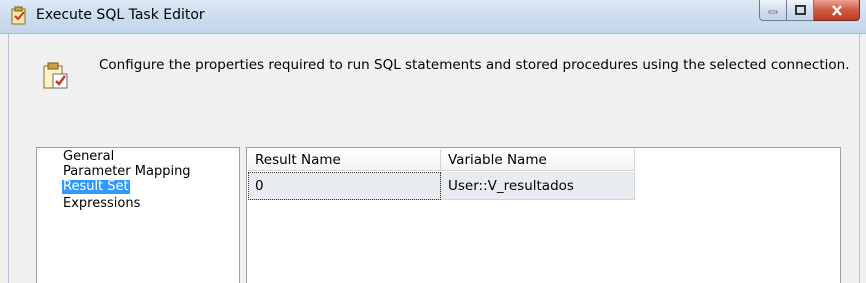 This screenshot has height=283, width=866. I want to click on close-icon, so click(836, 10).